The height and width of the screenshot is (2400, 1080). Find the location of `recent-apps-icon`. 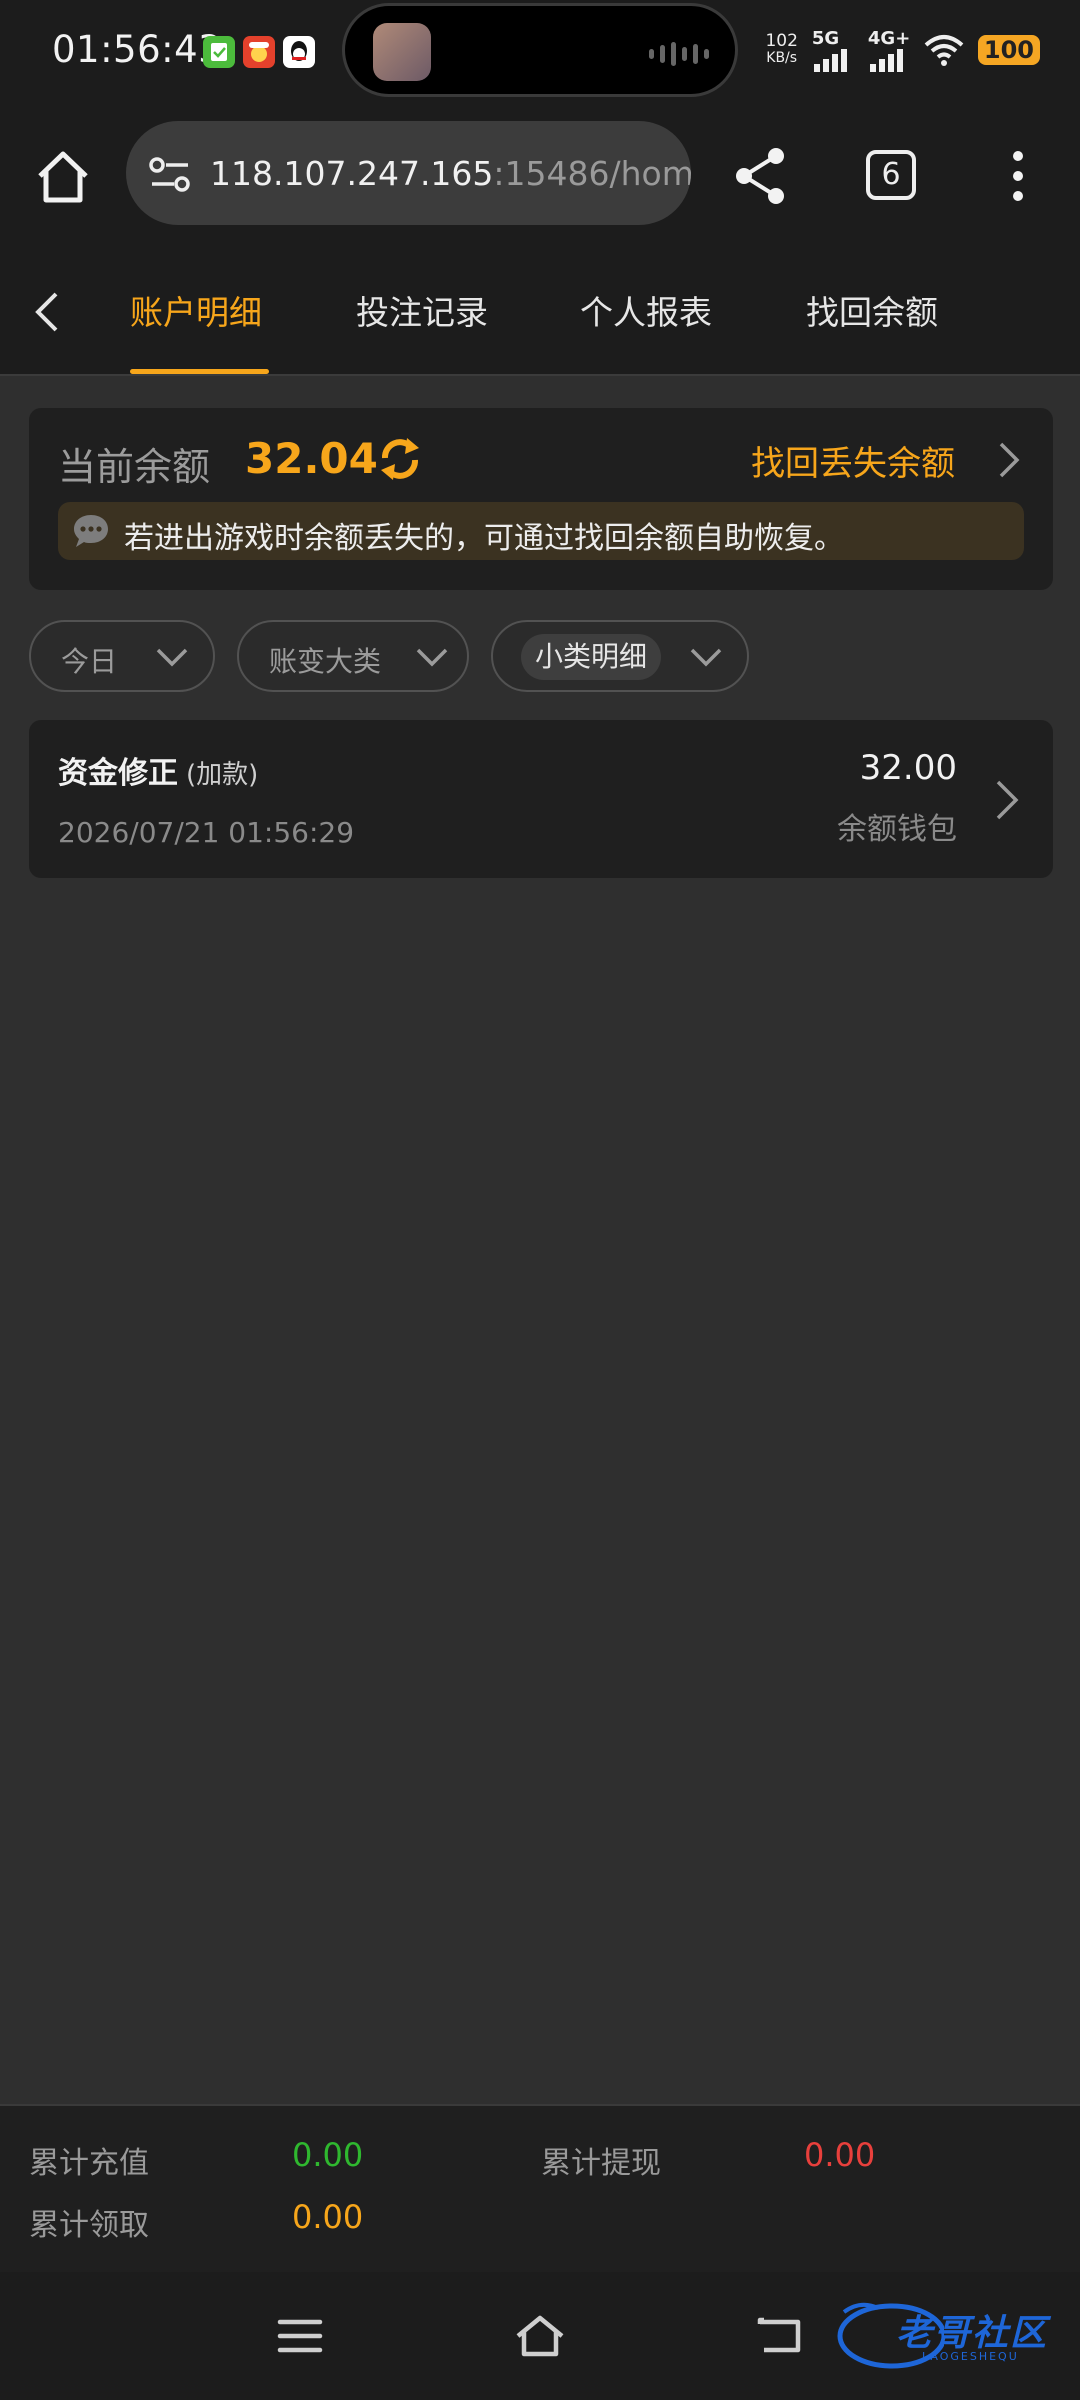

recent-apps-icon is located at coordinates (300, 2336).